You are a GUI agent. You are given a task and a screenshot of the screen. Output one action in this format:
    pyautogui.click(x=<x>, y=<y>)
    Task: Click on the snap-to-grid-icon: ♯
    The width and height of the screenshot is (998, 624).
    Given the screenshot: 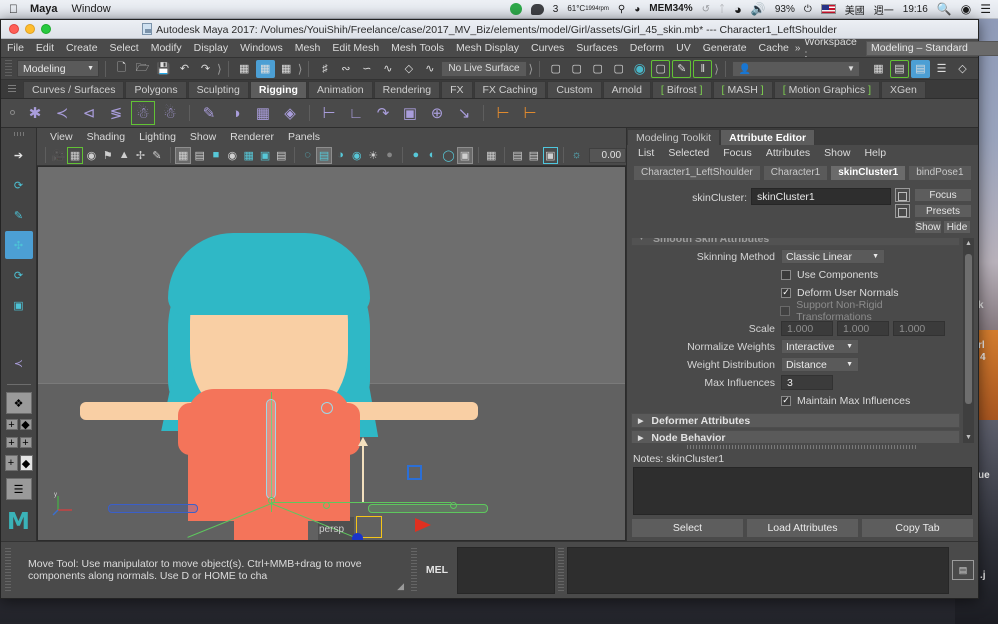 What is the action you would take?
    pyautogui.click(x=324, y=69)
    